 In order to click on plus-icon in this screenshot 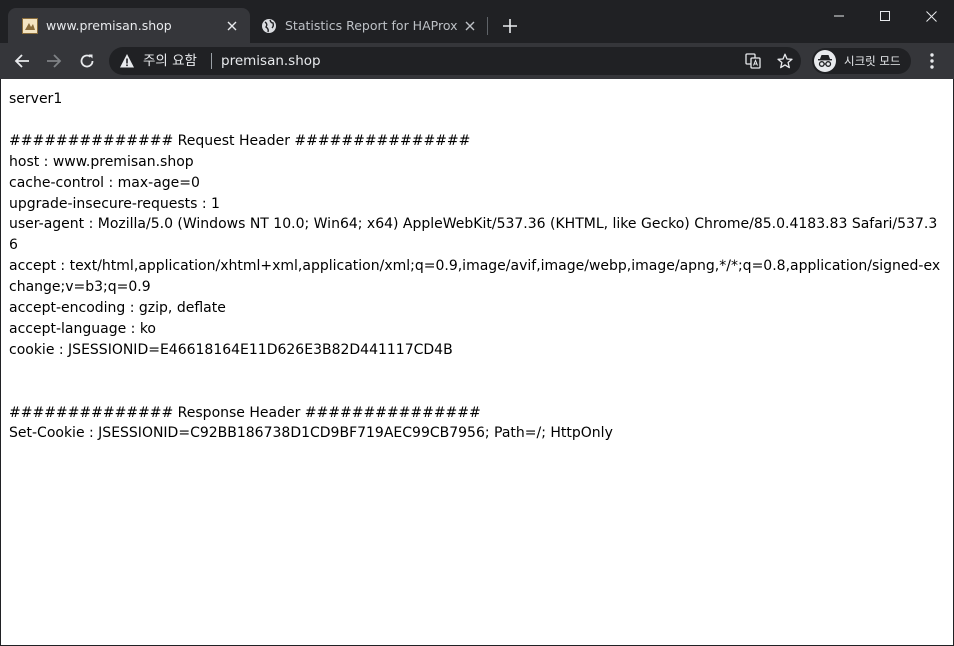, I will do `click(510, 26)`.